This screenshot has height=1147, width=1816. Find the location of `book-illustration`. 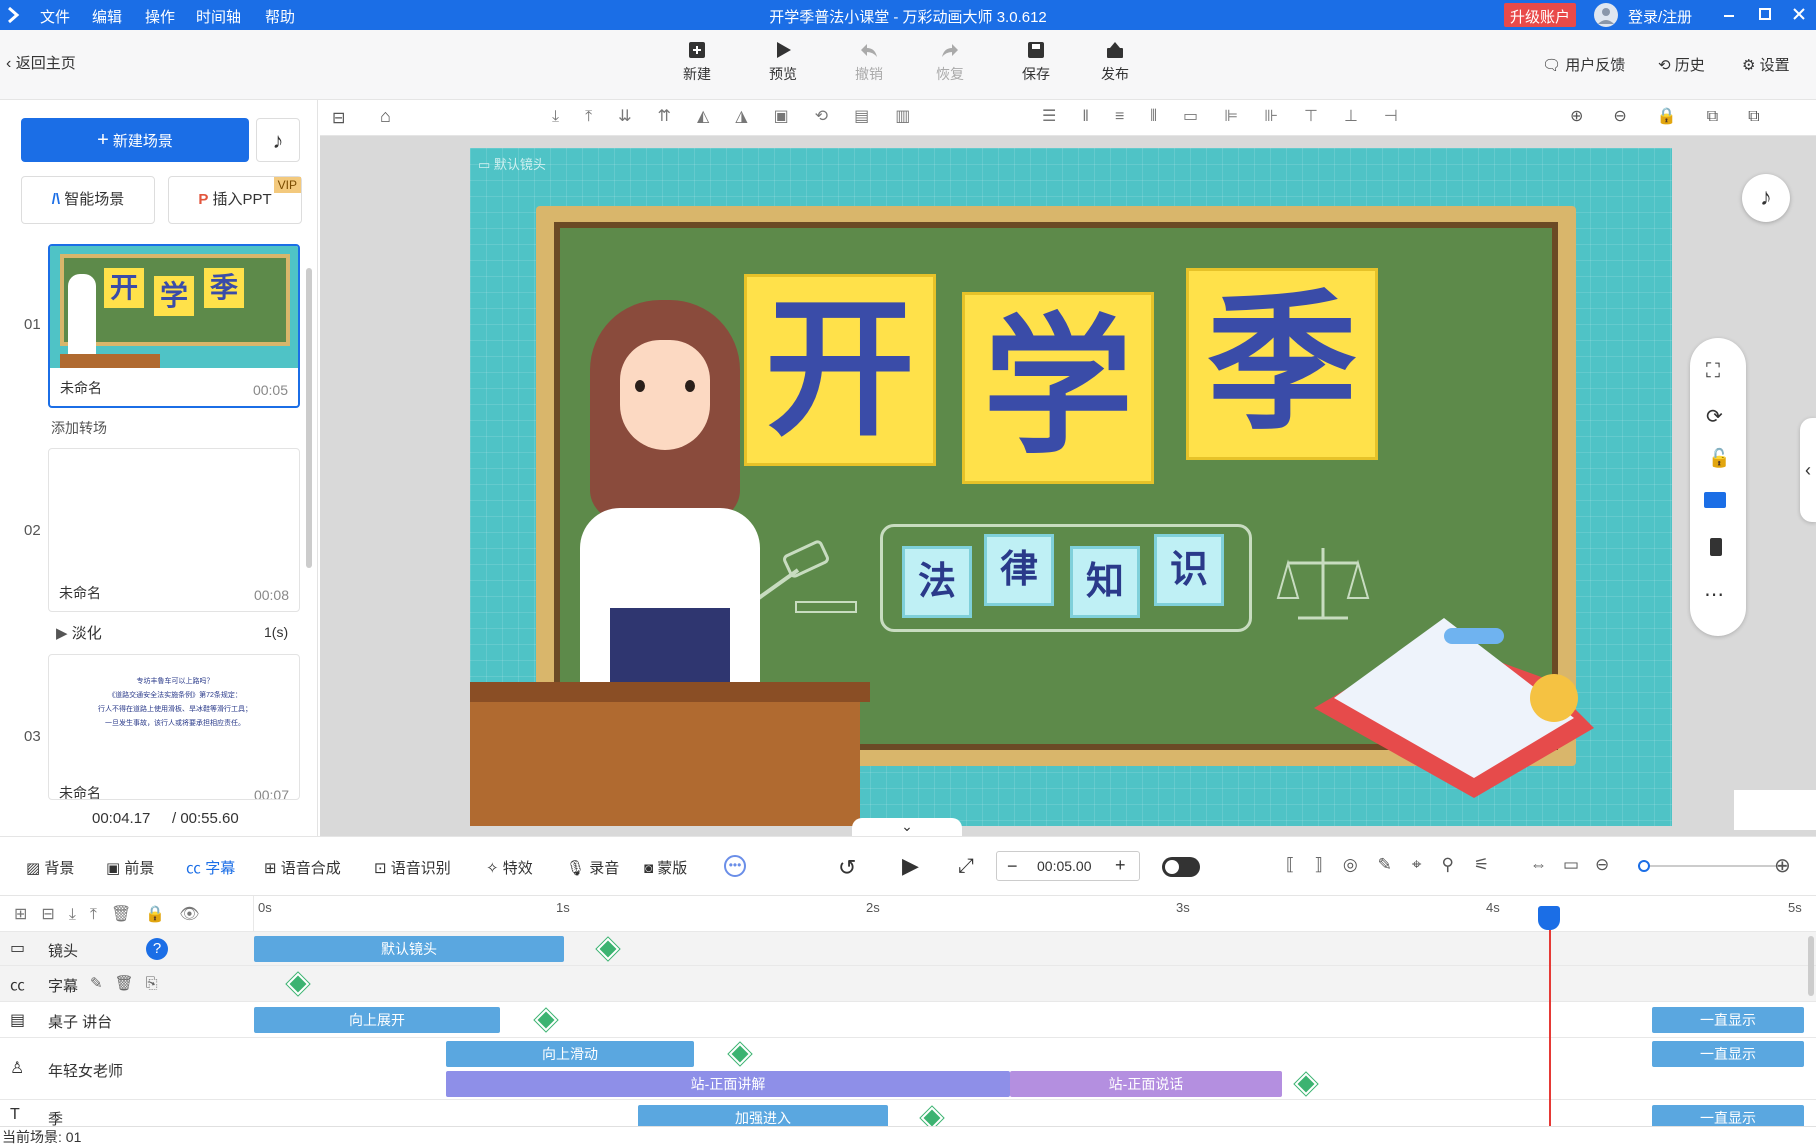

book-illustration is located at coordinates (1454, 708).